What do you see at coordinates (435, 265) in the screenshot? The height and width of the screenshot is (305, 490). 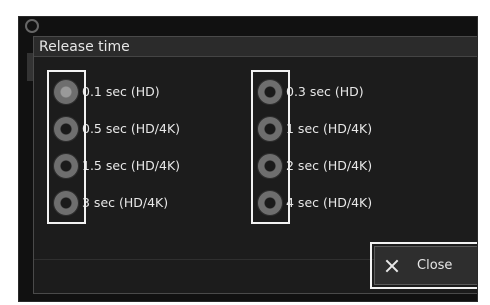 I see `close-button-label: Close` at bounding box center [435, 265].